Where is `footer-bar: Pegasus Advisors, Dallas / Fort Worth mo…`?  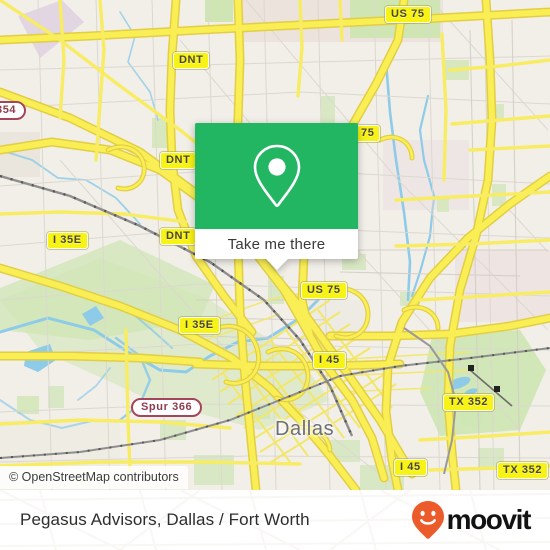 footer-bar: Pegasus Advisors, Dallas / Fort Worth mo… is located at coordinates (275, 520).